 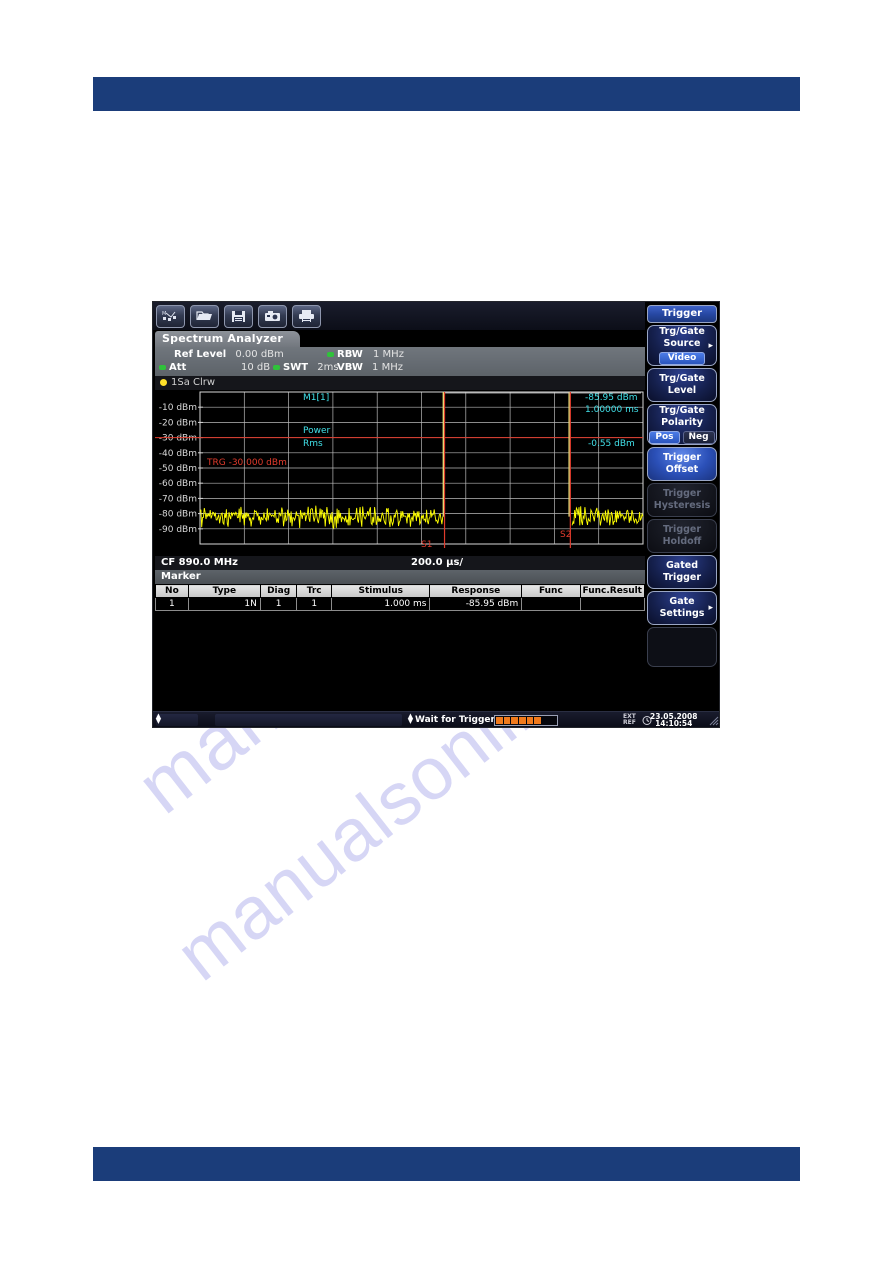 What do you see at coordinates (682, 469) in the screenshot?
I see `softkey-label-line2: Offset` at bounding box center [682, 469].